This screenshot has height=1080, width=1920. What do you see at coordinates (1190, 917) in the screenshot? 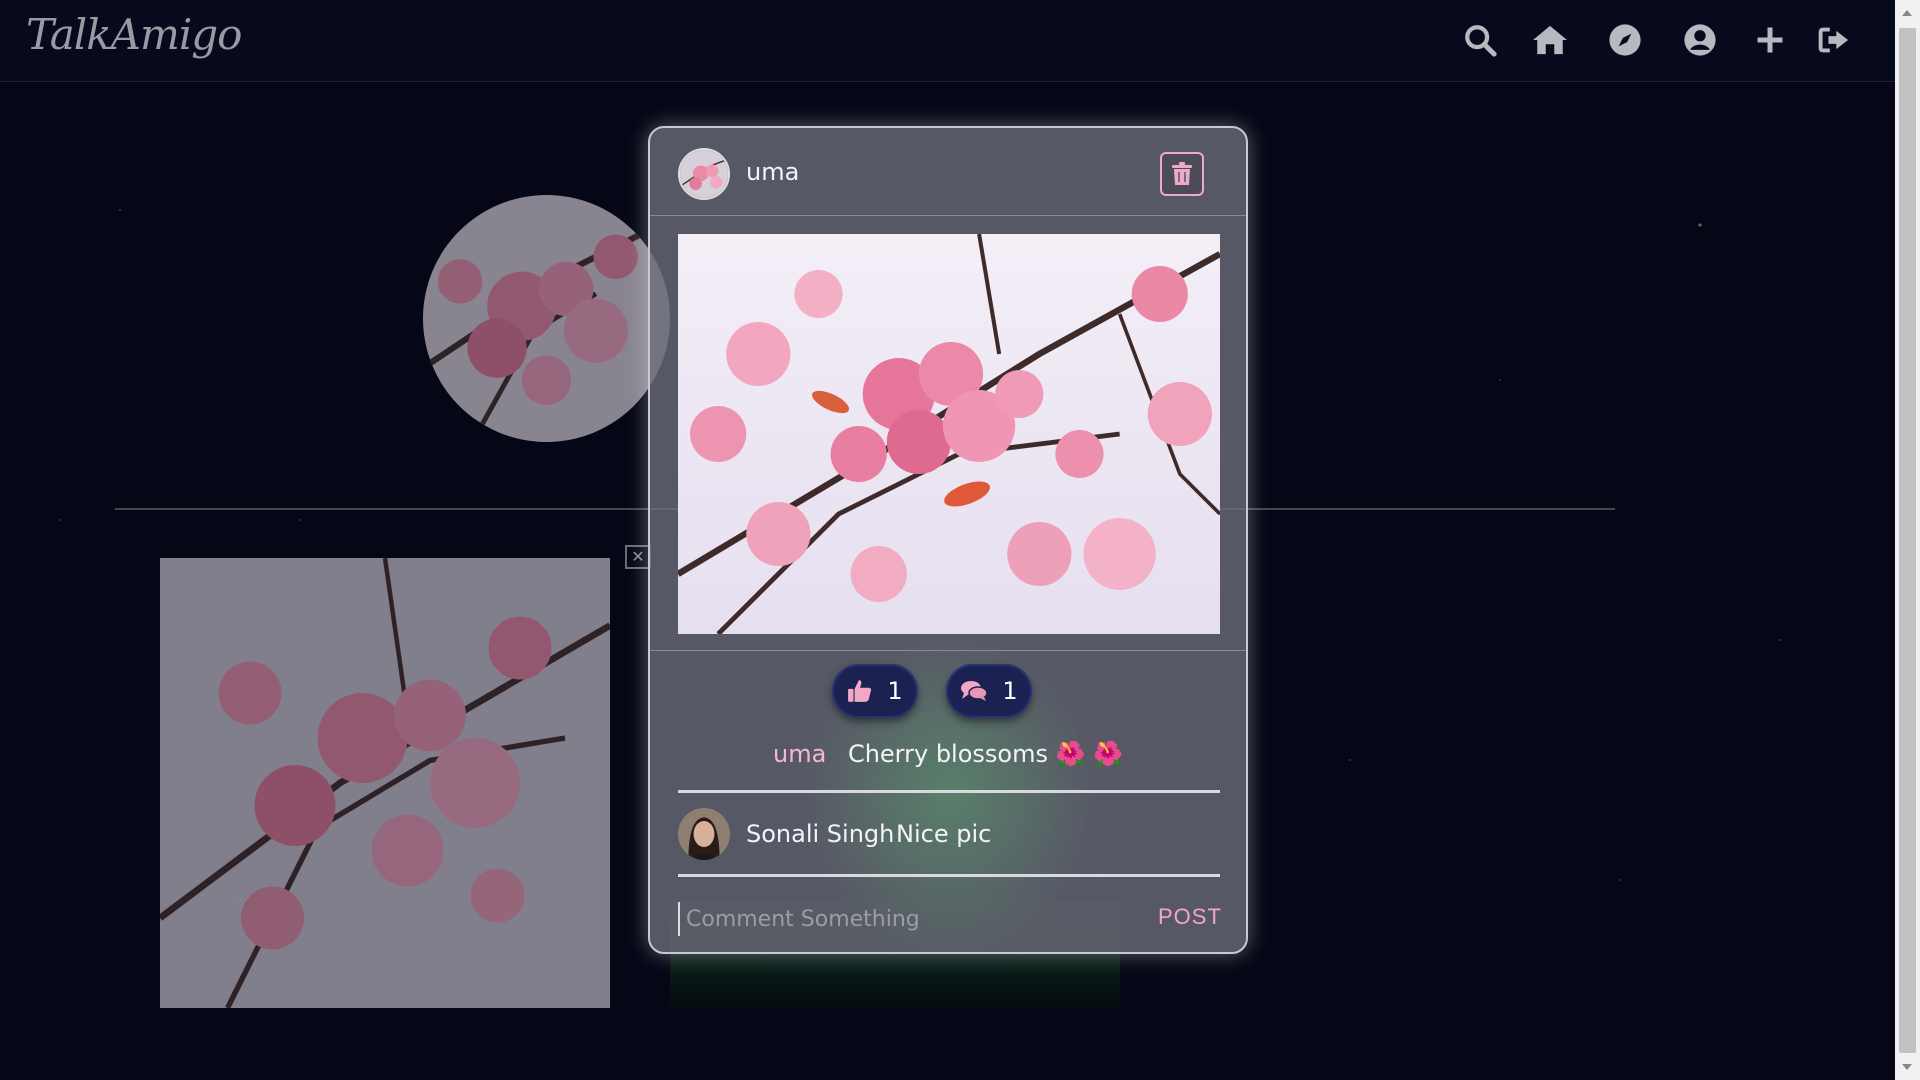
I see `post-comment-button: POST` at bounding box center [1190, 917].